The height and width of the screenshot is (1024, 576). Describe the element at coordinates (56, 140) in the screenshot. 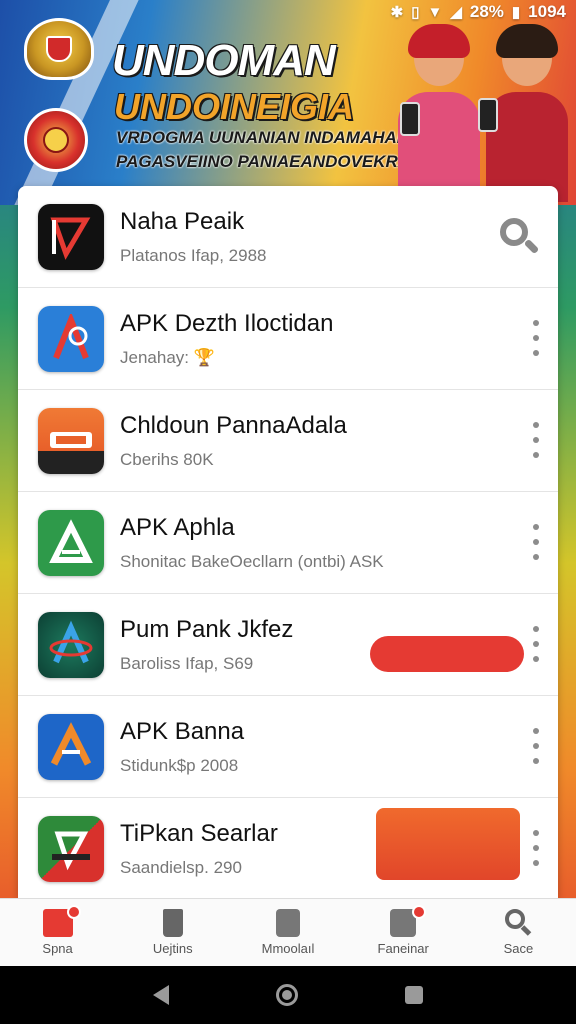

I see `seal-icon` at that location.